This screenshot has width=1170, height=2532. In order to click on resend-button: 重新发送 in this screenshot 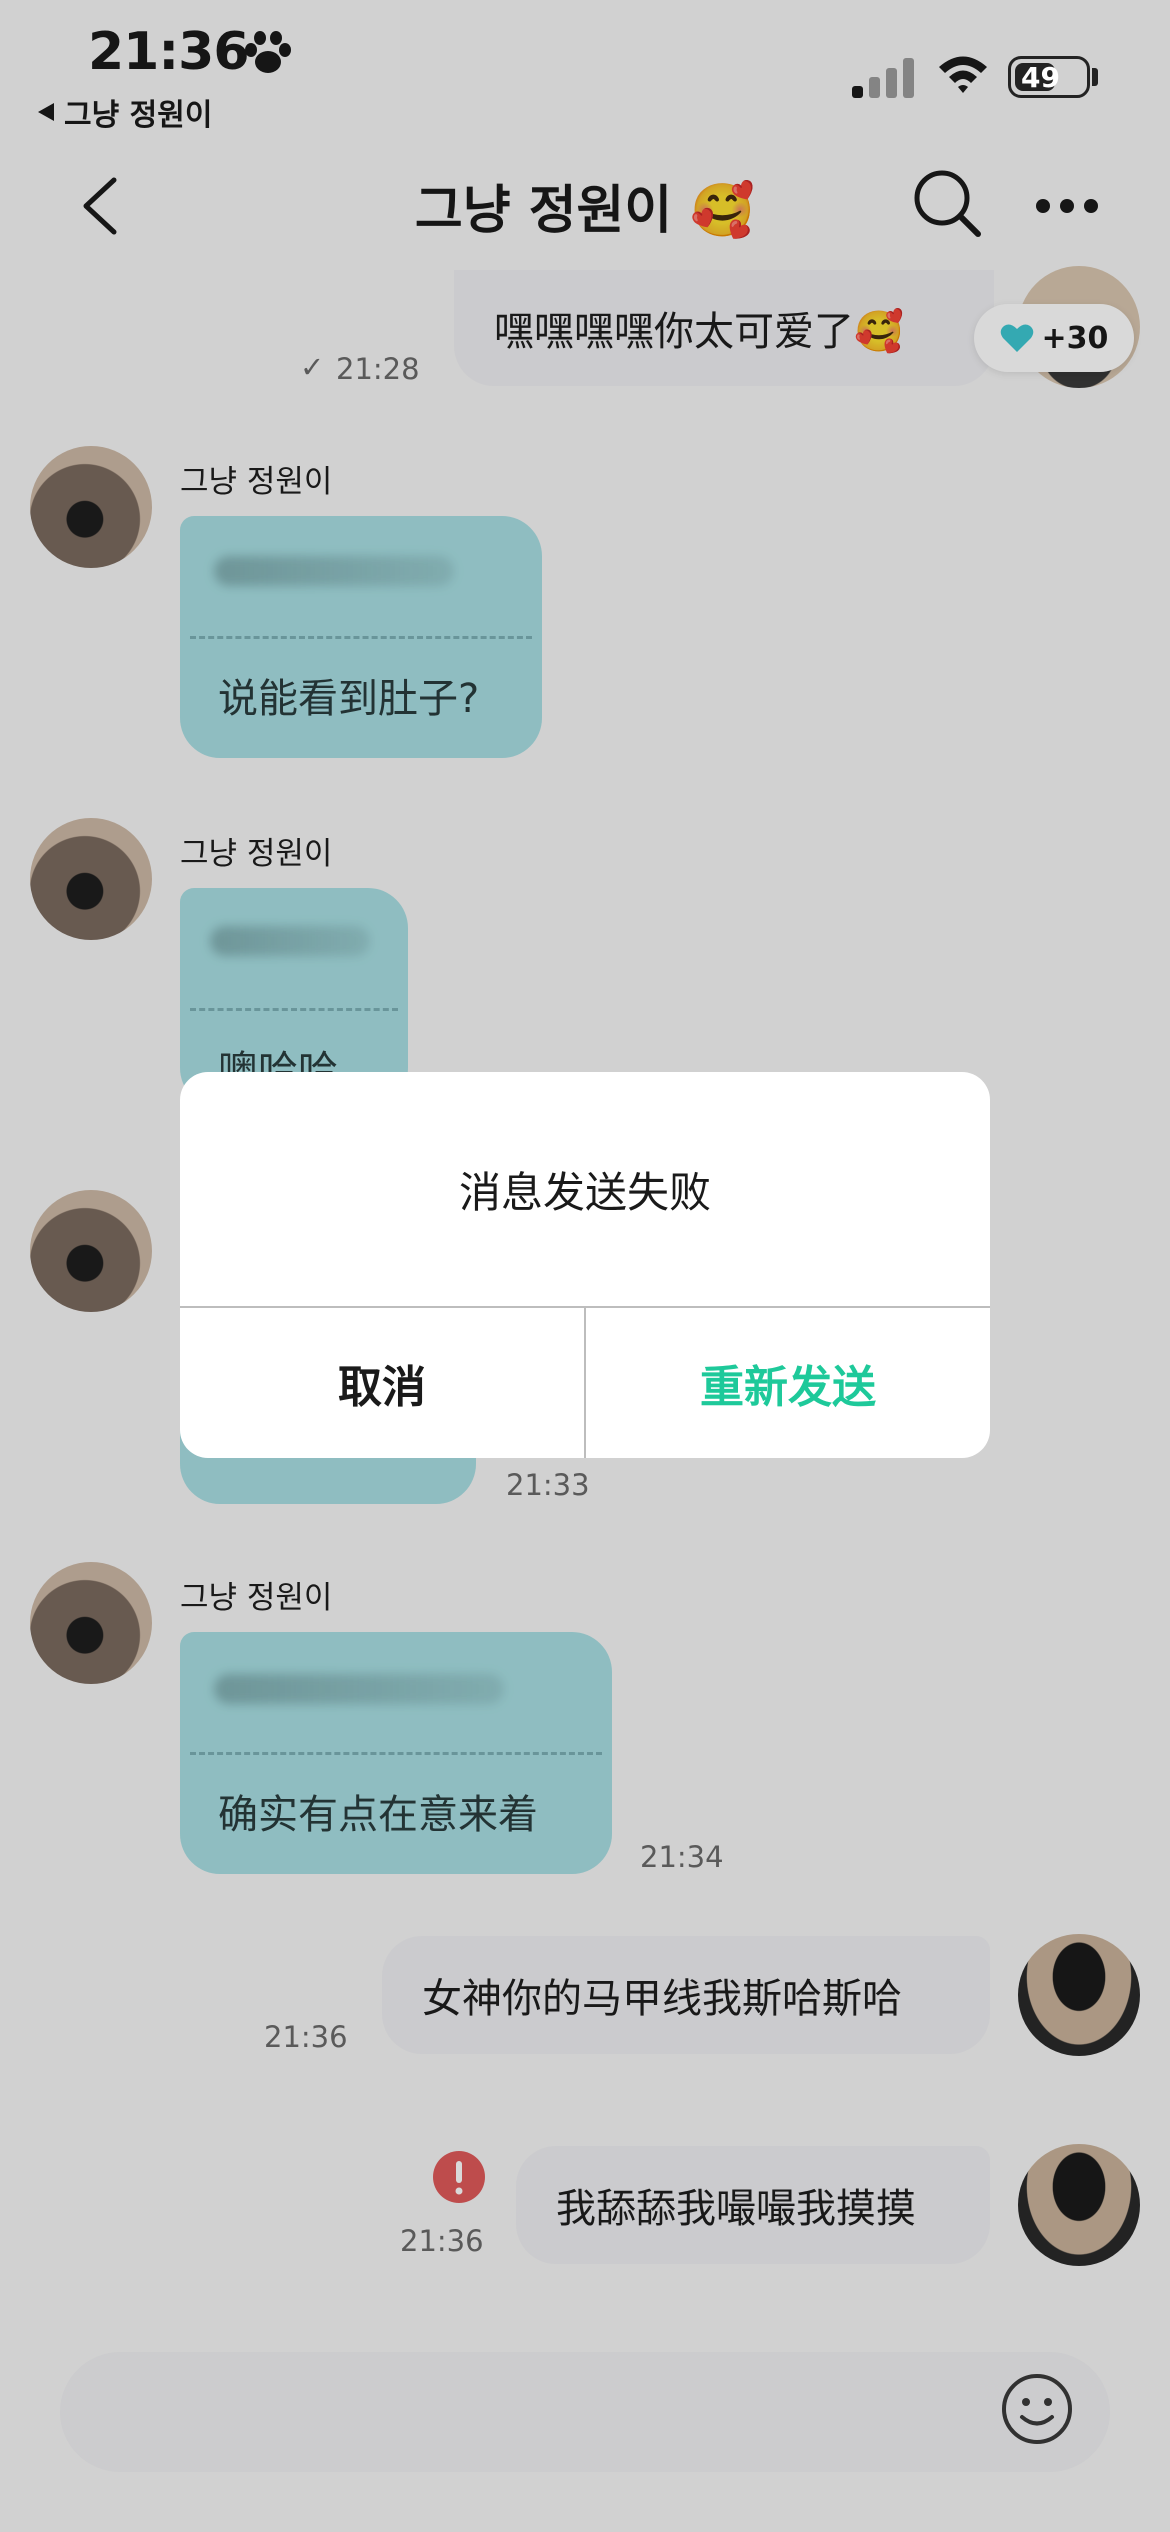, I will do `click(788, 1383)`.